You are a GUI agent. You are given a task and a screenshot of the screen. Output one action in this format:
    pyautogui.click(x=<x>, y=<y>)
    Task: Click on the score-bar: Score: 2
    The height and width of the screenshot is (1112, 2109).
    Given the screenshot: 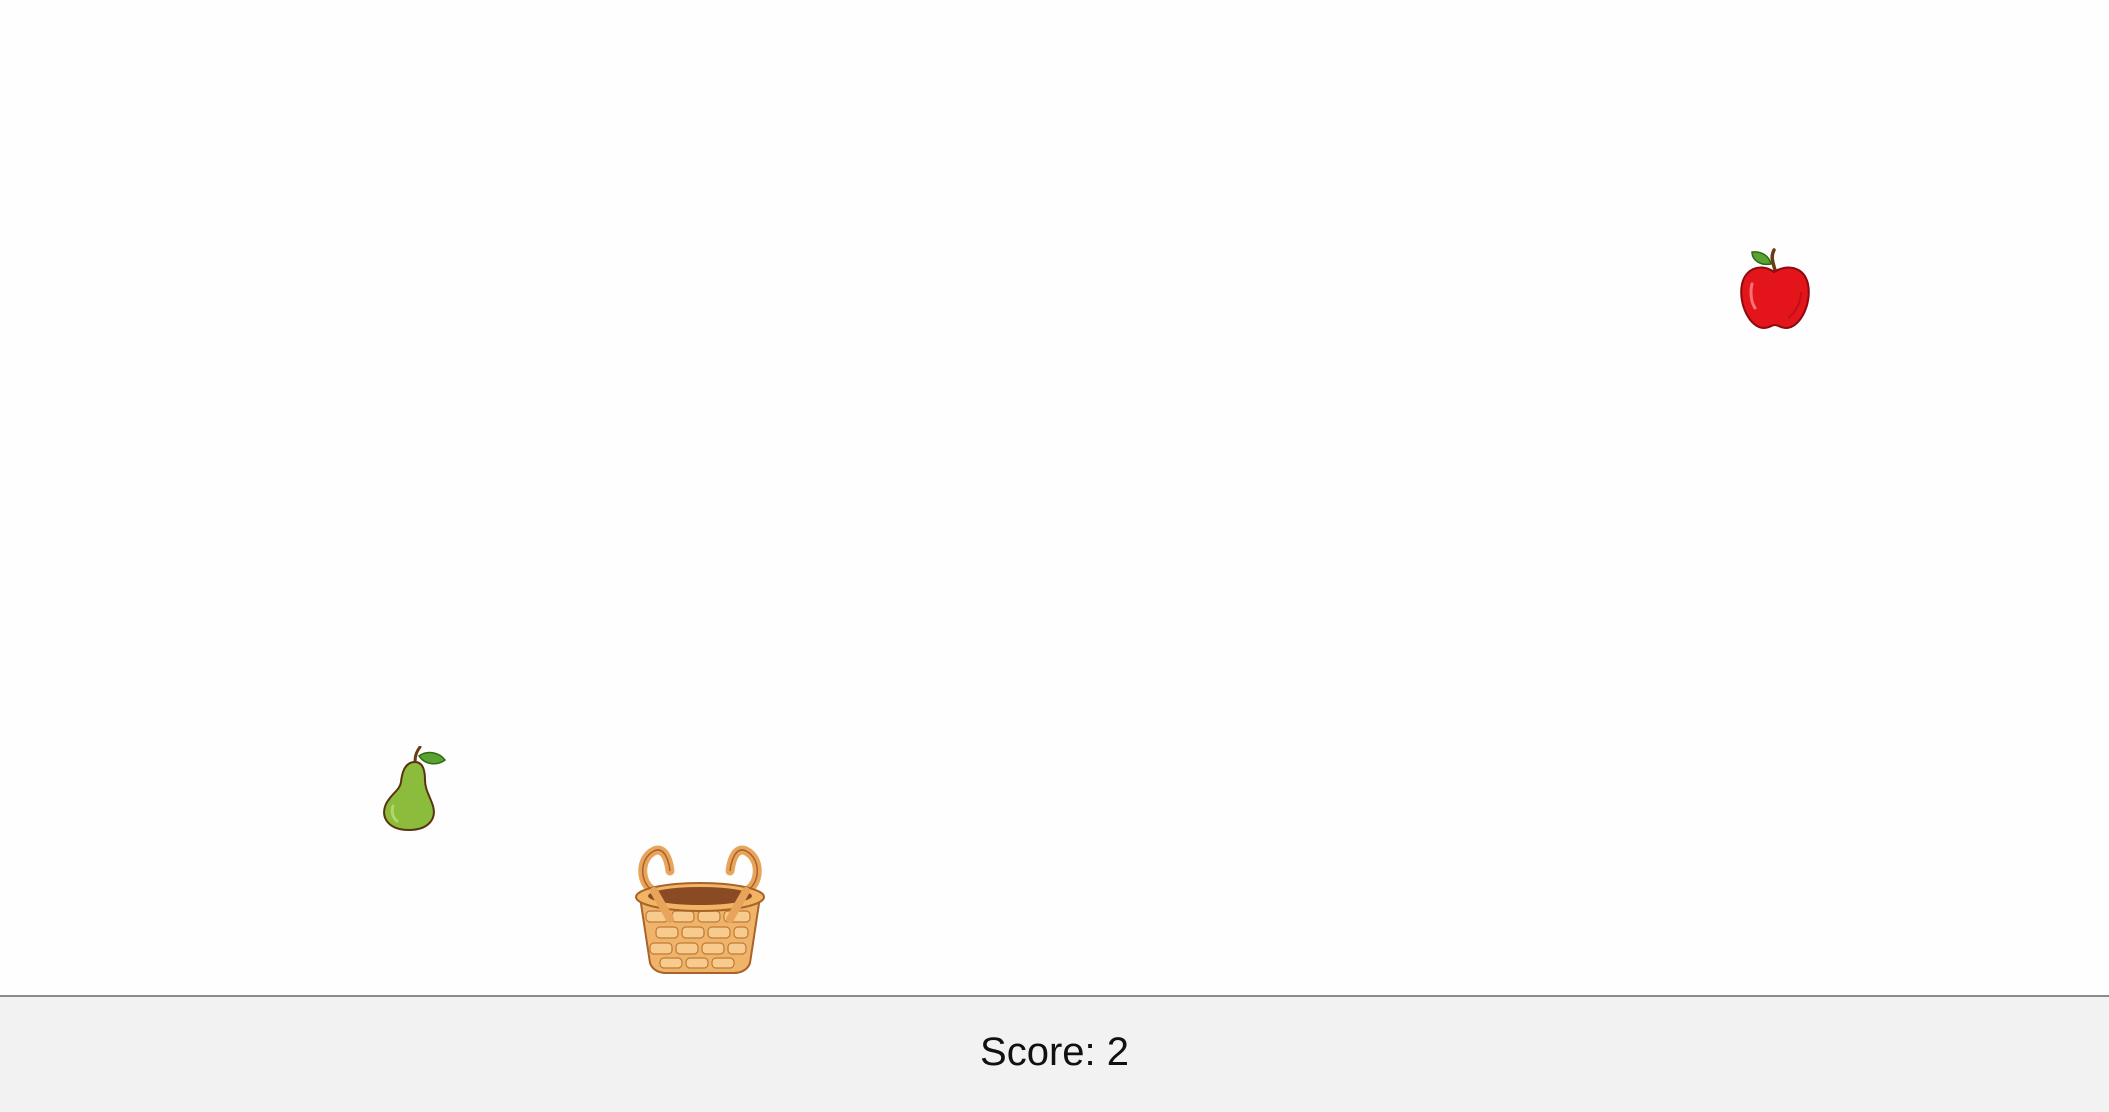 What is the action you would take?
    pyautogui.click(x=1054, y=1053)
    